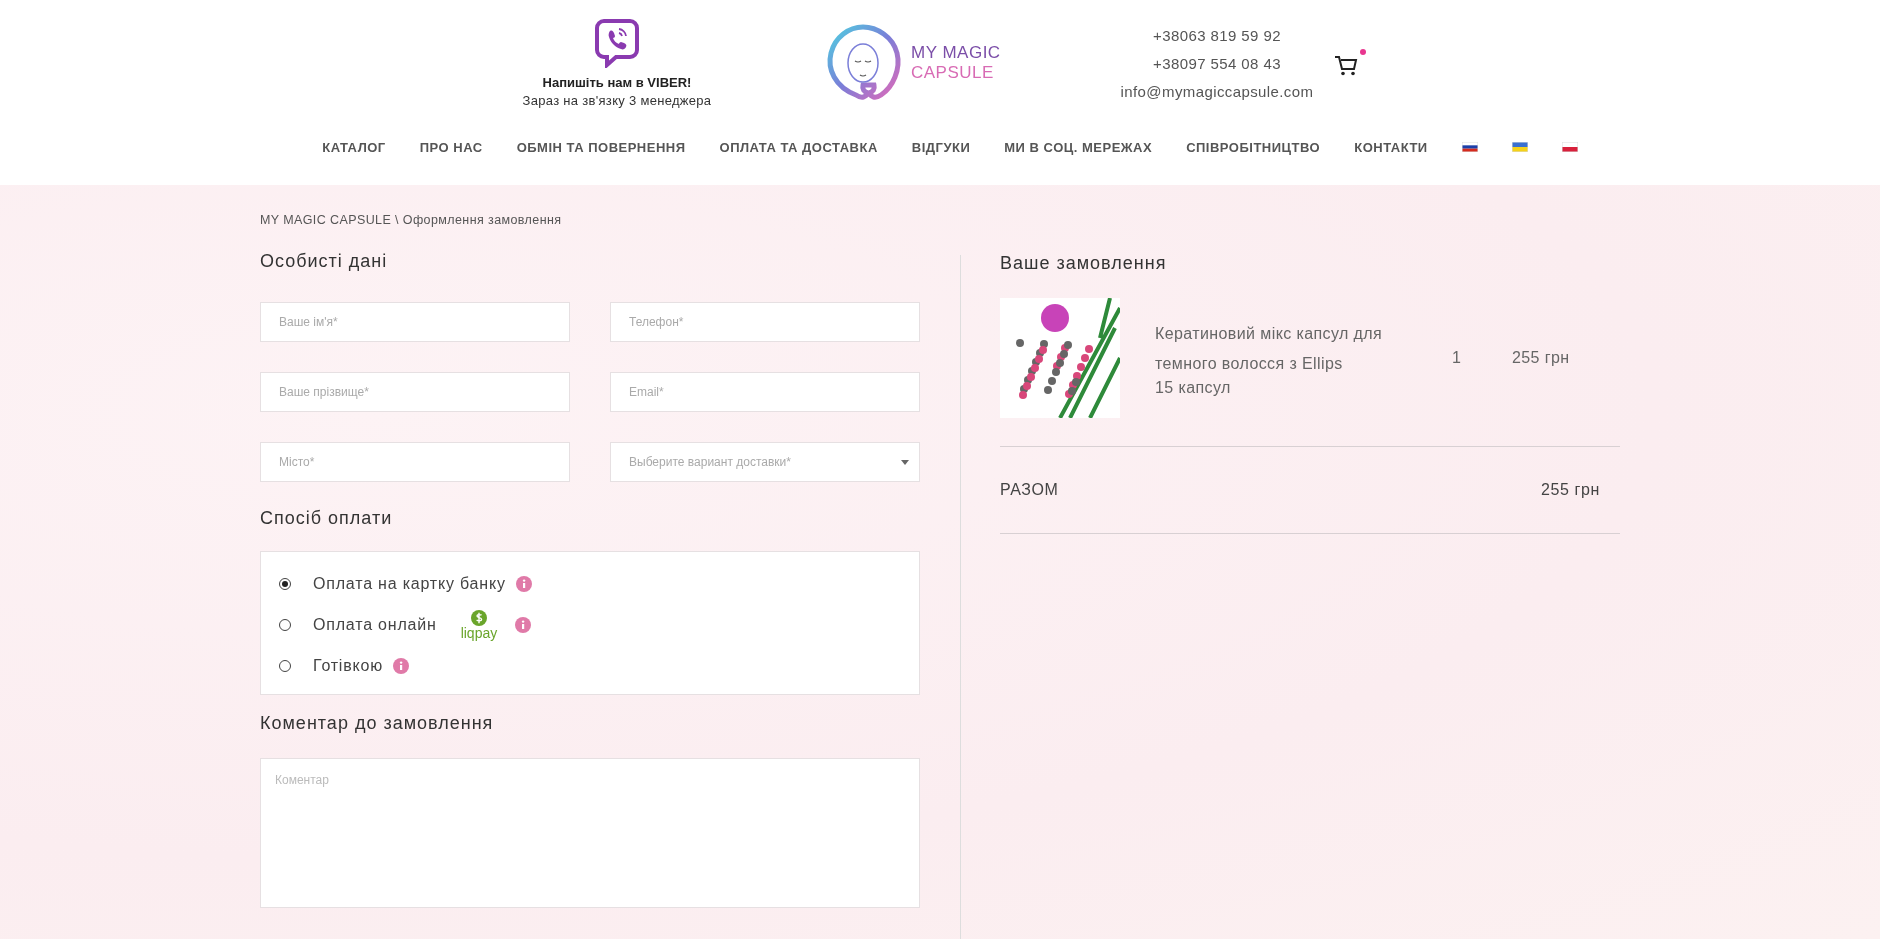 This screenshot has width=1880, height=939. What do you see at coordinates (956, 53) in the screenshot?
I see `logo-text: MY MAGIC` at bounding box center [956, 53].